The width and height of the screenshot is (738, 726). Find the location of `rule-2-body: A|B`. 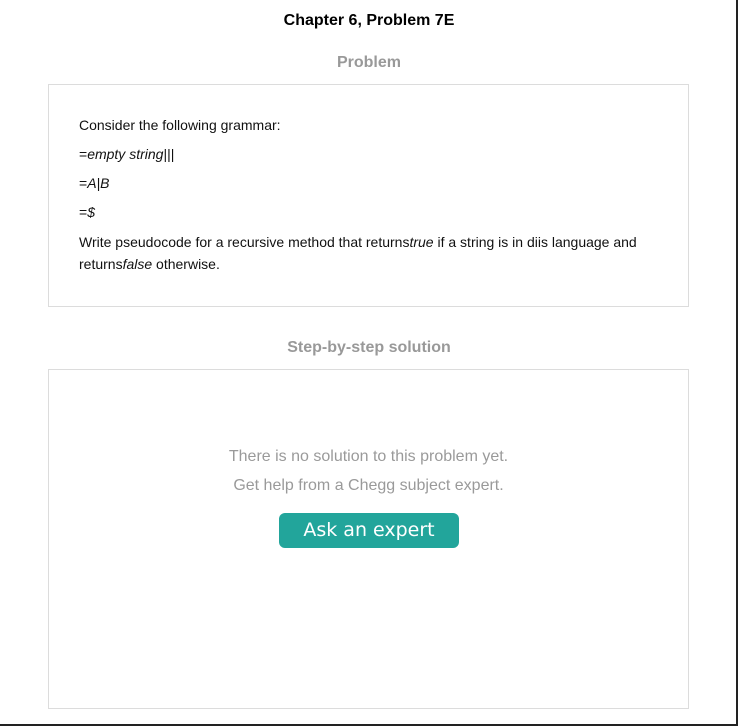

rule-2-body: A|B is located at coordinates (98, 183).